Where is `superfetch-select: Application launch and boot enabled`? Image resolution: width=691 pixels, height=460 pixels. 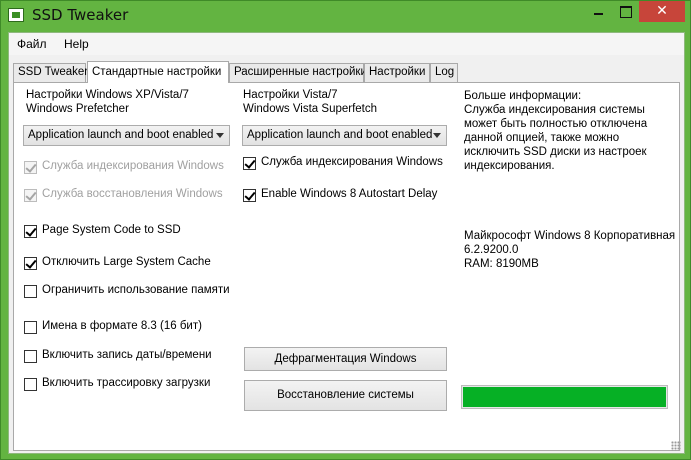
superfetch-select: Application launch and boot enabled is located at coordinates (344, 135).